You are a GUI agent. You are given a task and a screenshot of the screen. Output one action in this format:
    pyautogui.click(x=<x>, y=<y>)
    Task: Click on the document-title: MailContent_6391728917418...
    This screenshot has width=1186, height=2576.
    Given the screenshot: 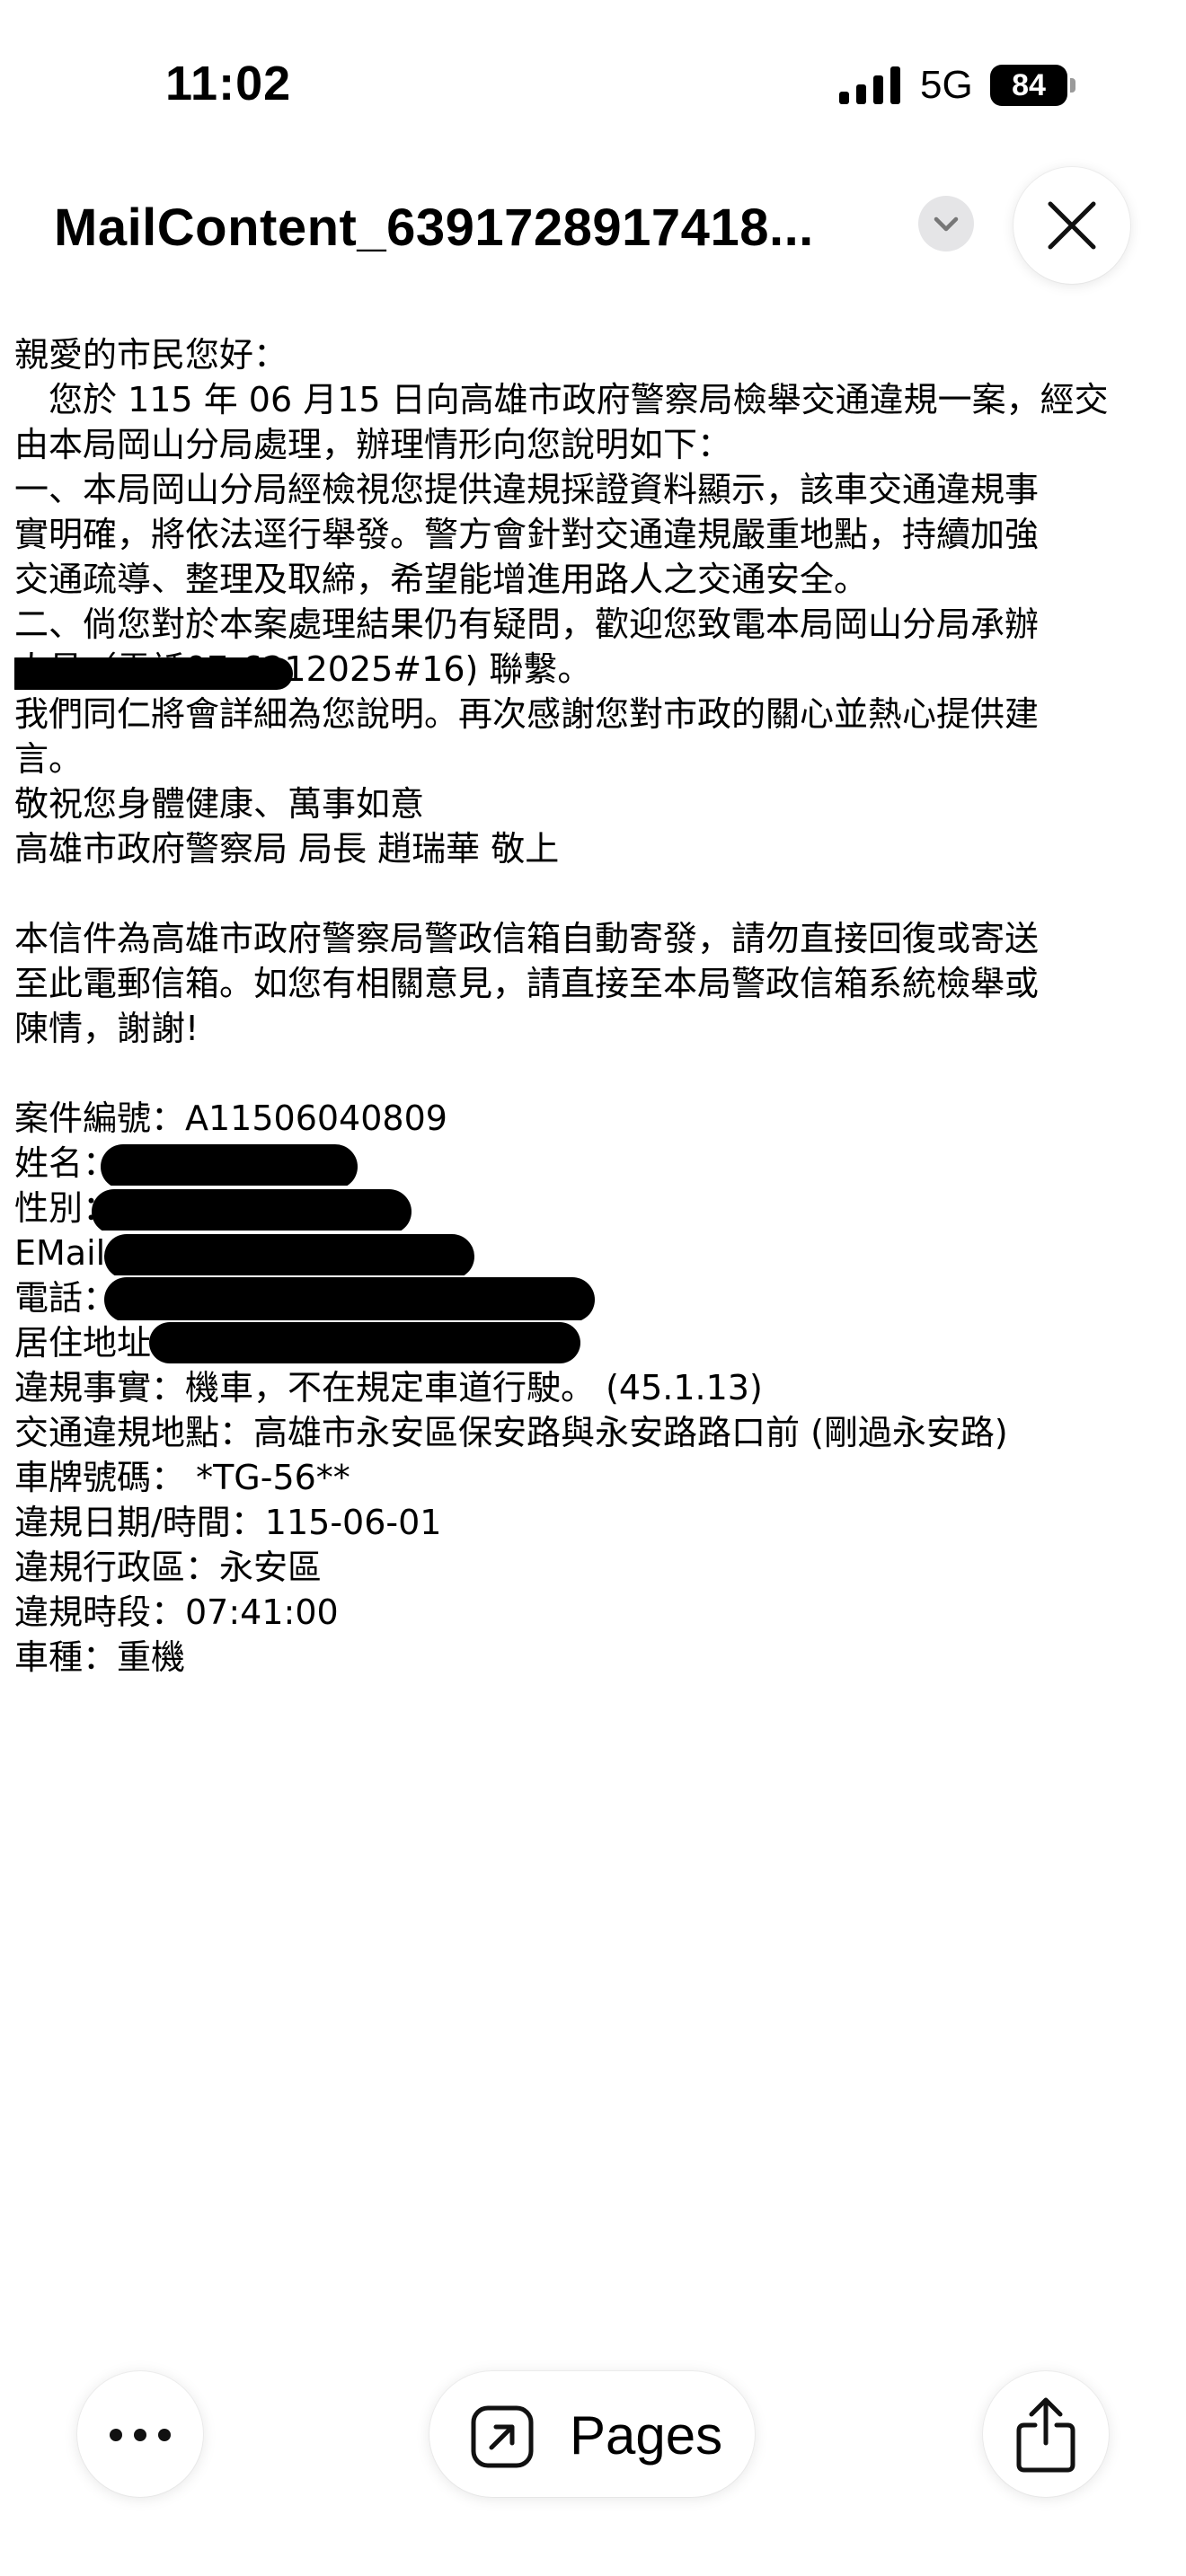 What is the action you would take?
    pyautogui.click(x=434, y=227)
    